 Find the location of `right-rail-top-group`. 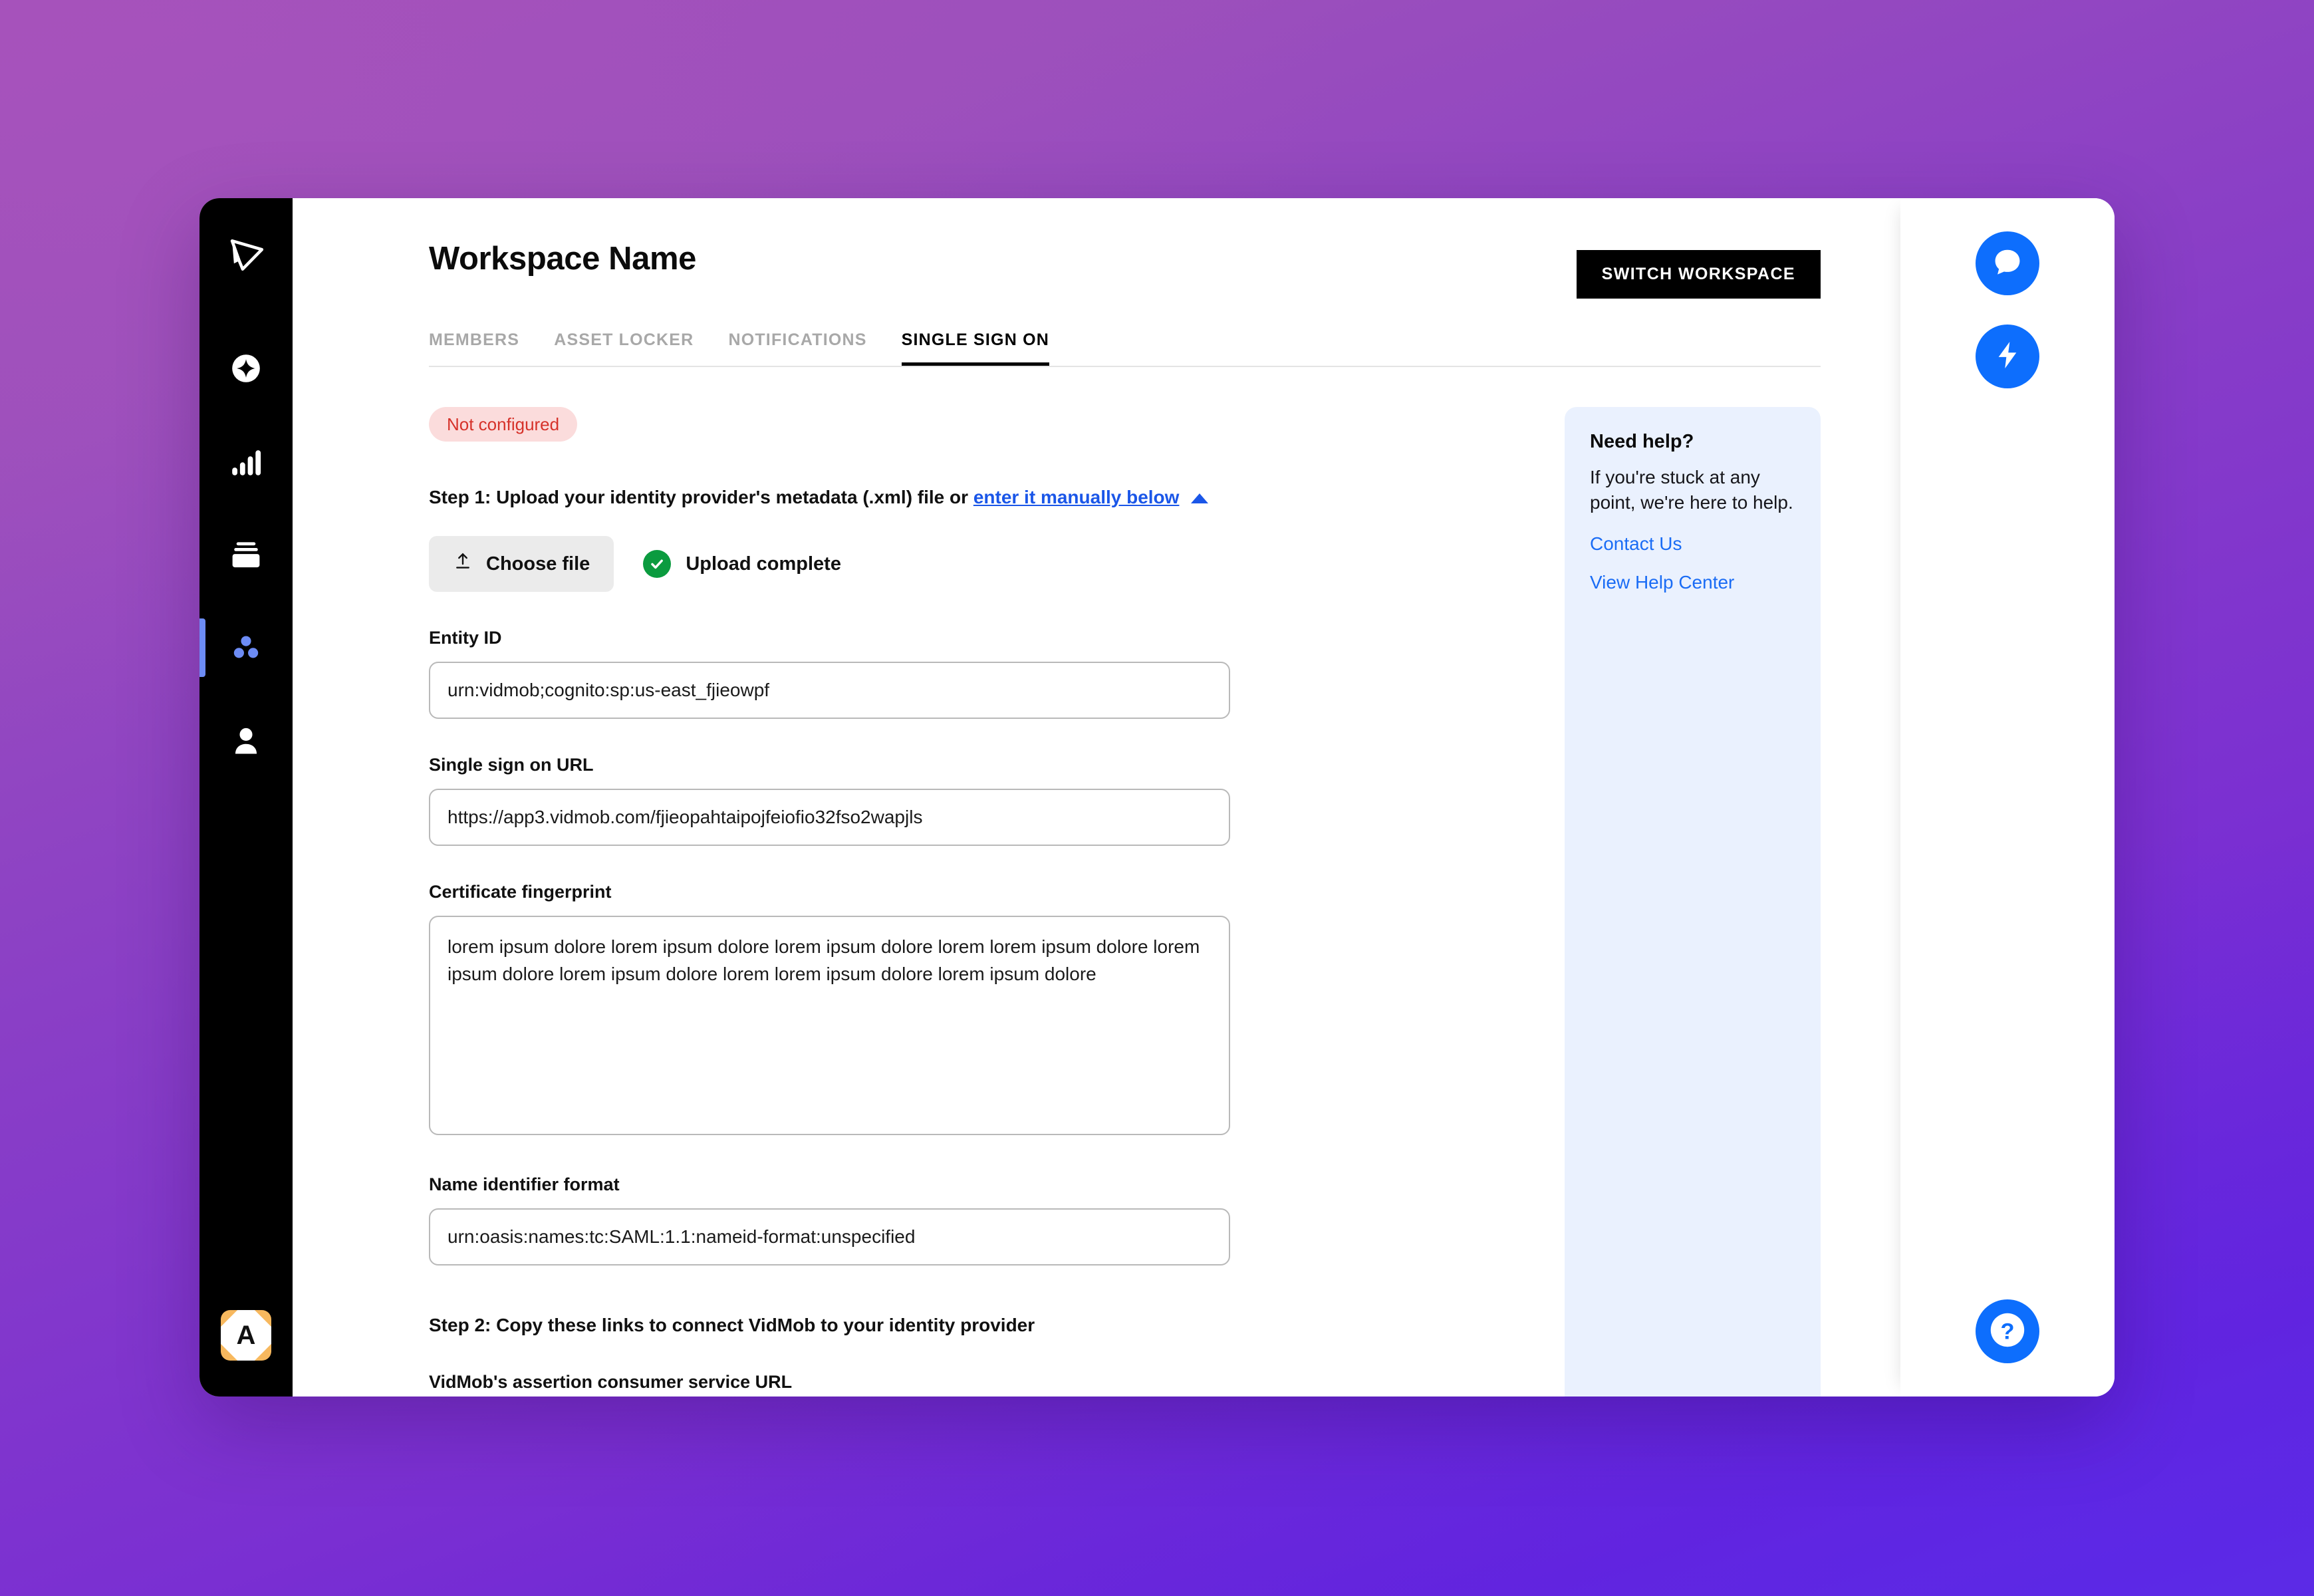

right-rail-top-group is located at coordinates (2008, 309).